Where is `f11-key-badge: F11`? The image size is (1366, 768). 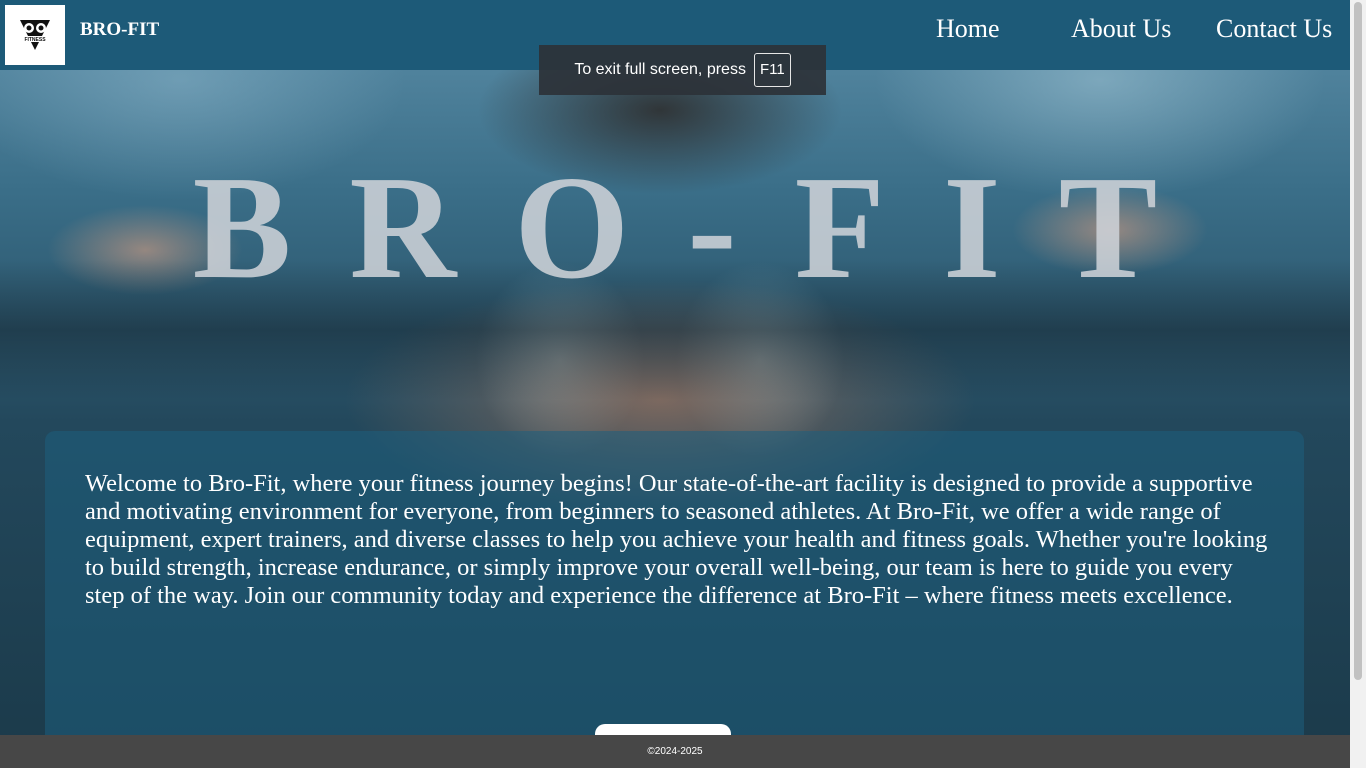 f11-key-badge: F11 is located at coordinates (772, 70).